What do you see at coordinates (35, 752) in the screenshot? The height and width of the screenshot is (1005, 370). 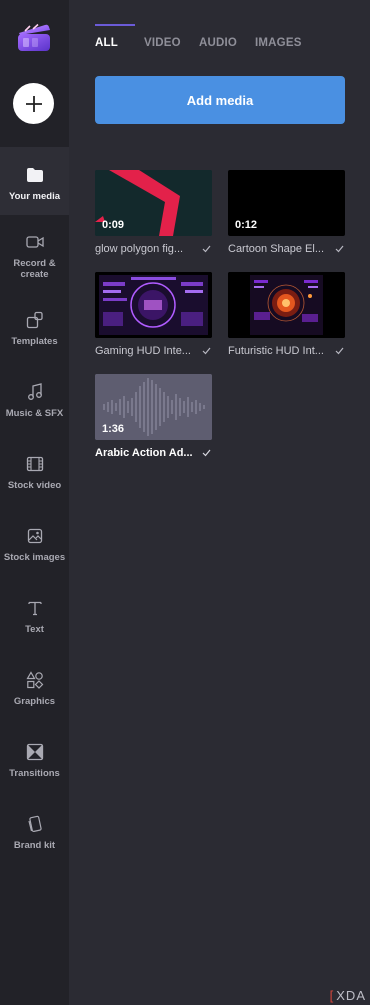 I see `transitions-icon` at bounding box center [35, 752].